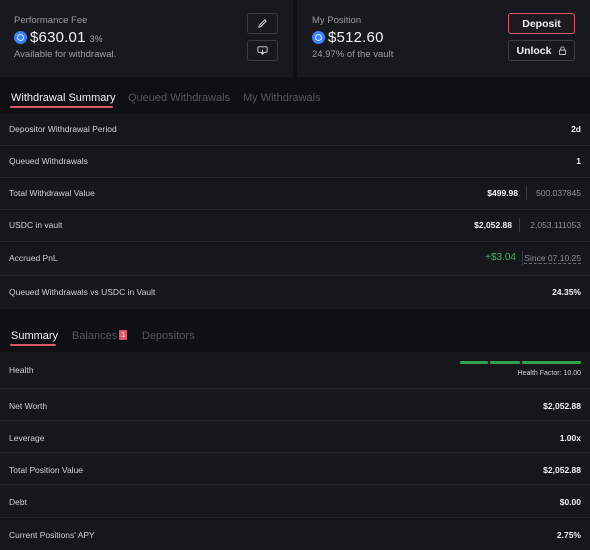  I want to click on table-row: Current Positions' APY 2.75%, so click(295, 534).